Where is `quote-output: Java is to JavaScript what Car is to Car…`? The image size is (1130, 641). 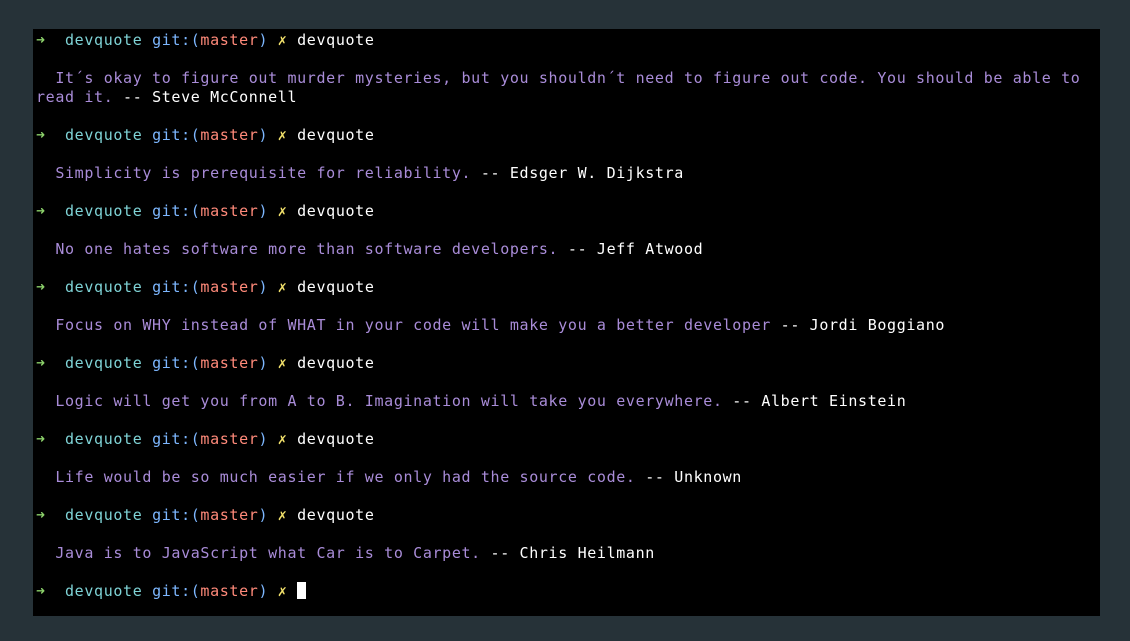 quote-output: Java is to JavaScript what Car is to Car… is located at coordinates (566, 553).